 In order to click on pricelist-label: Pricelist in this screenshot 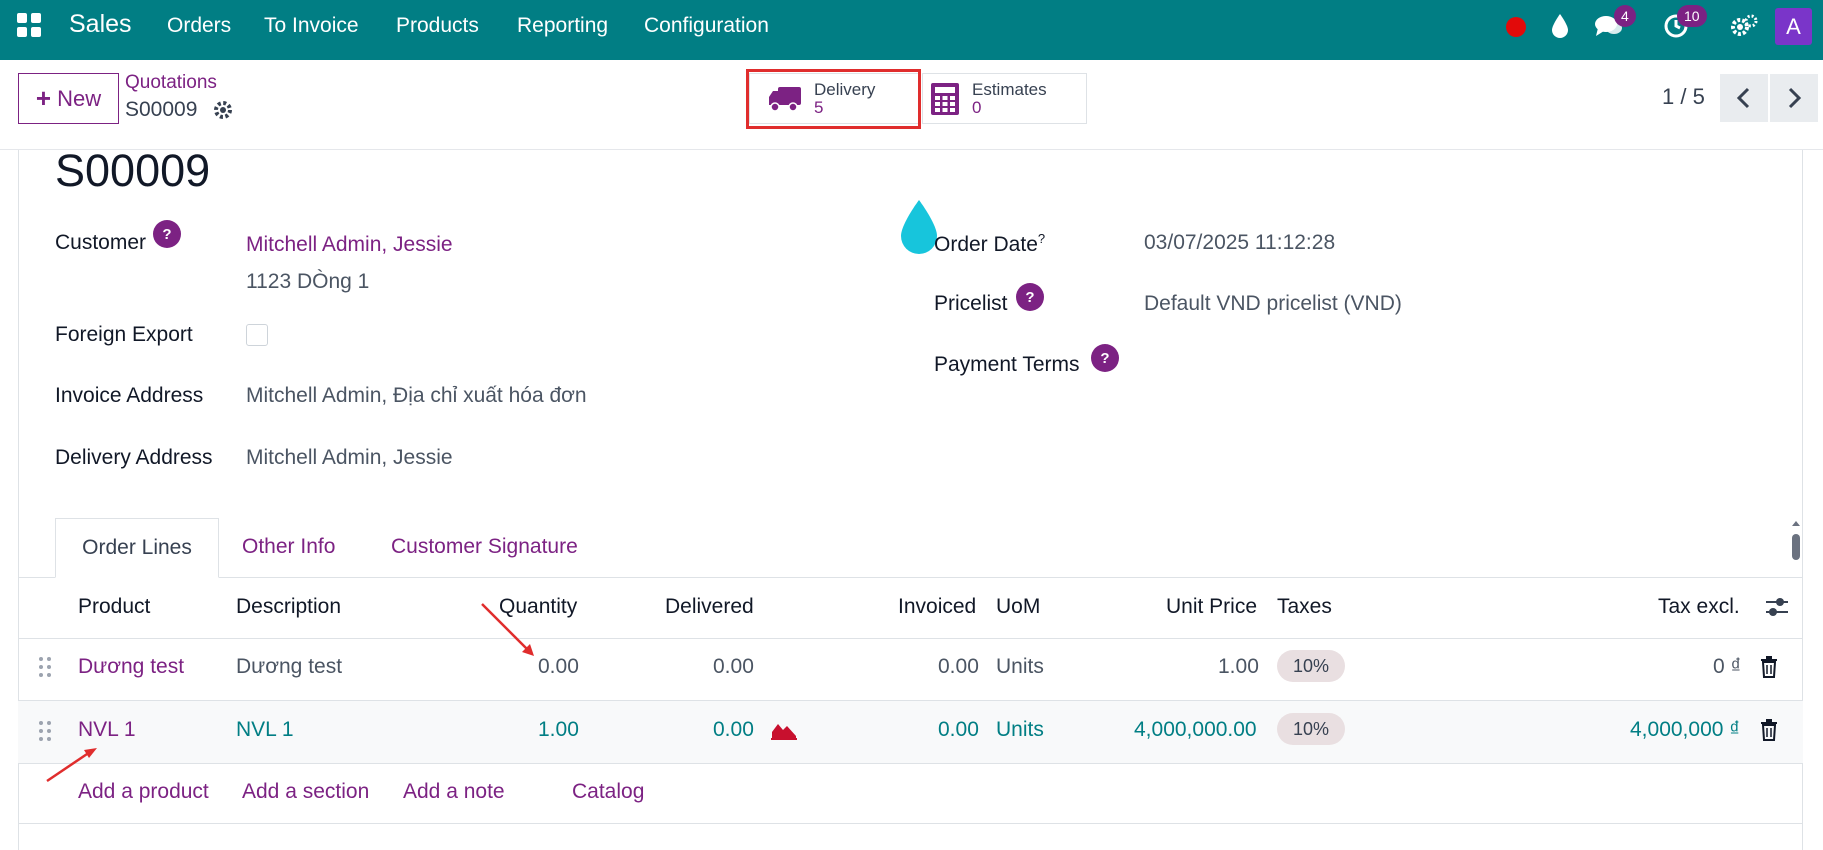, I will do `click(971, 303)`.